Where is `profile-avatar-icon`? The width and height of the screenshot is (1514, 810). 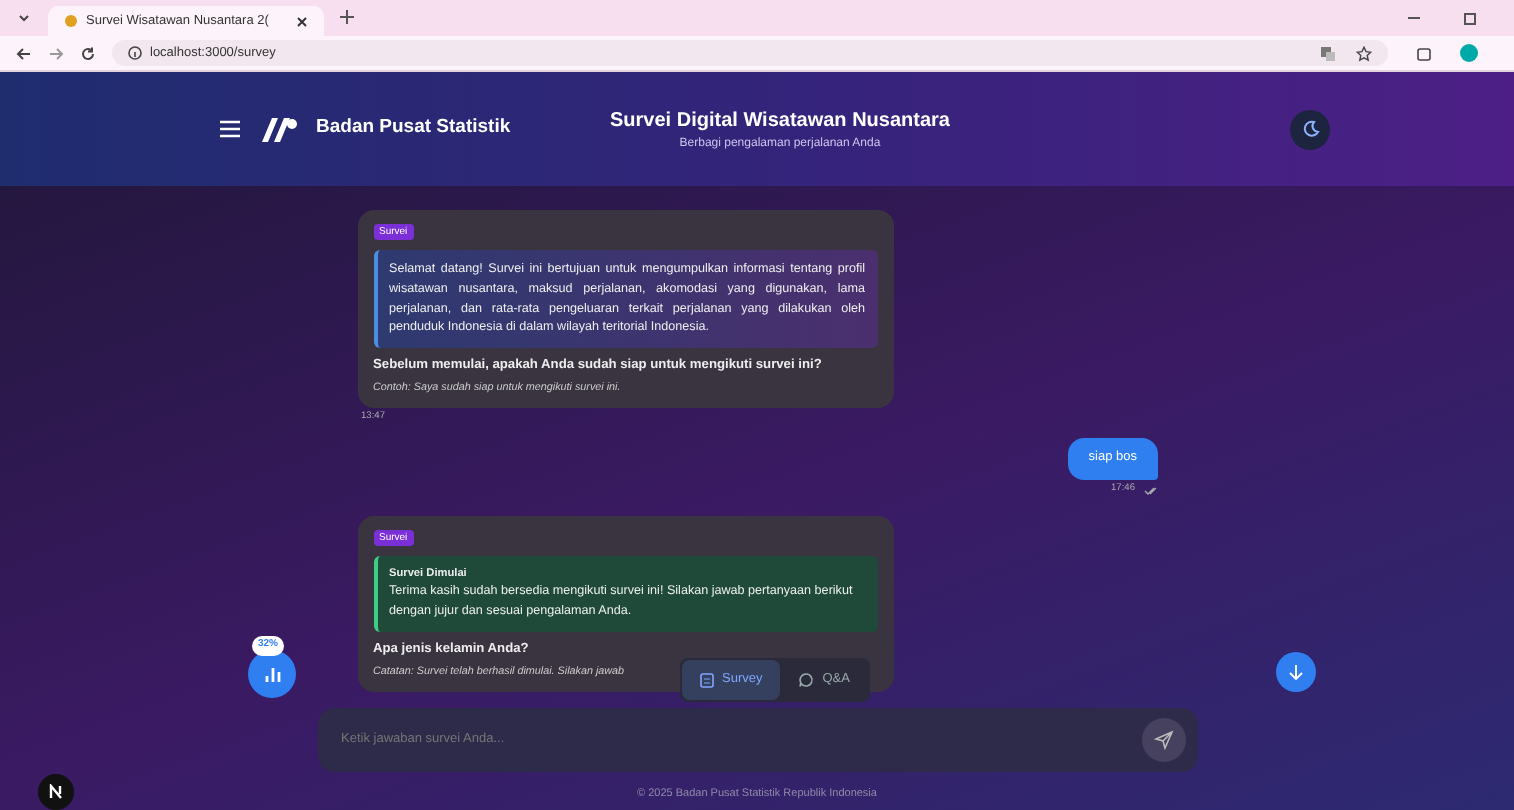 profile-avatar-icon is located at coordinates (1469, 53).